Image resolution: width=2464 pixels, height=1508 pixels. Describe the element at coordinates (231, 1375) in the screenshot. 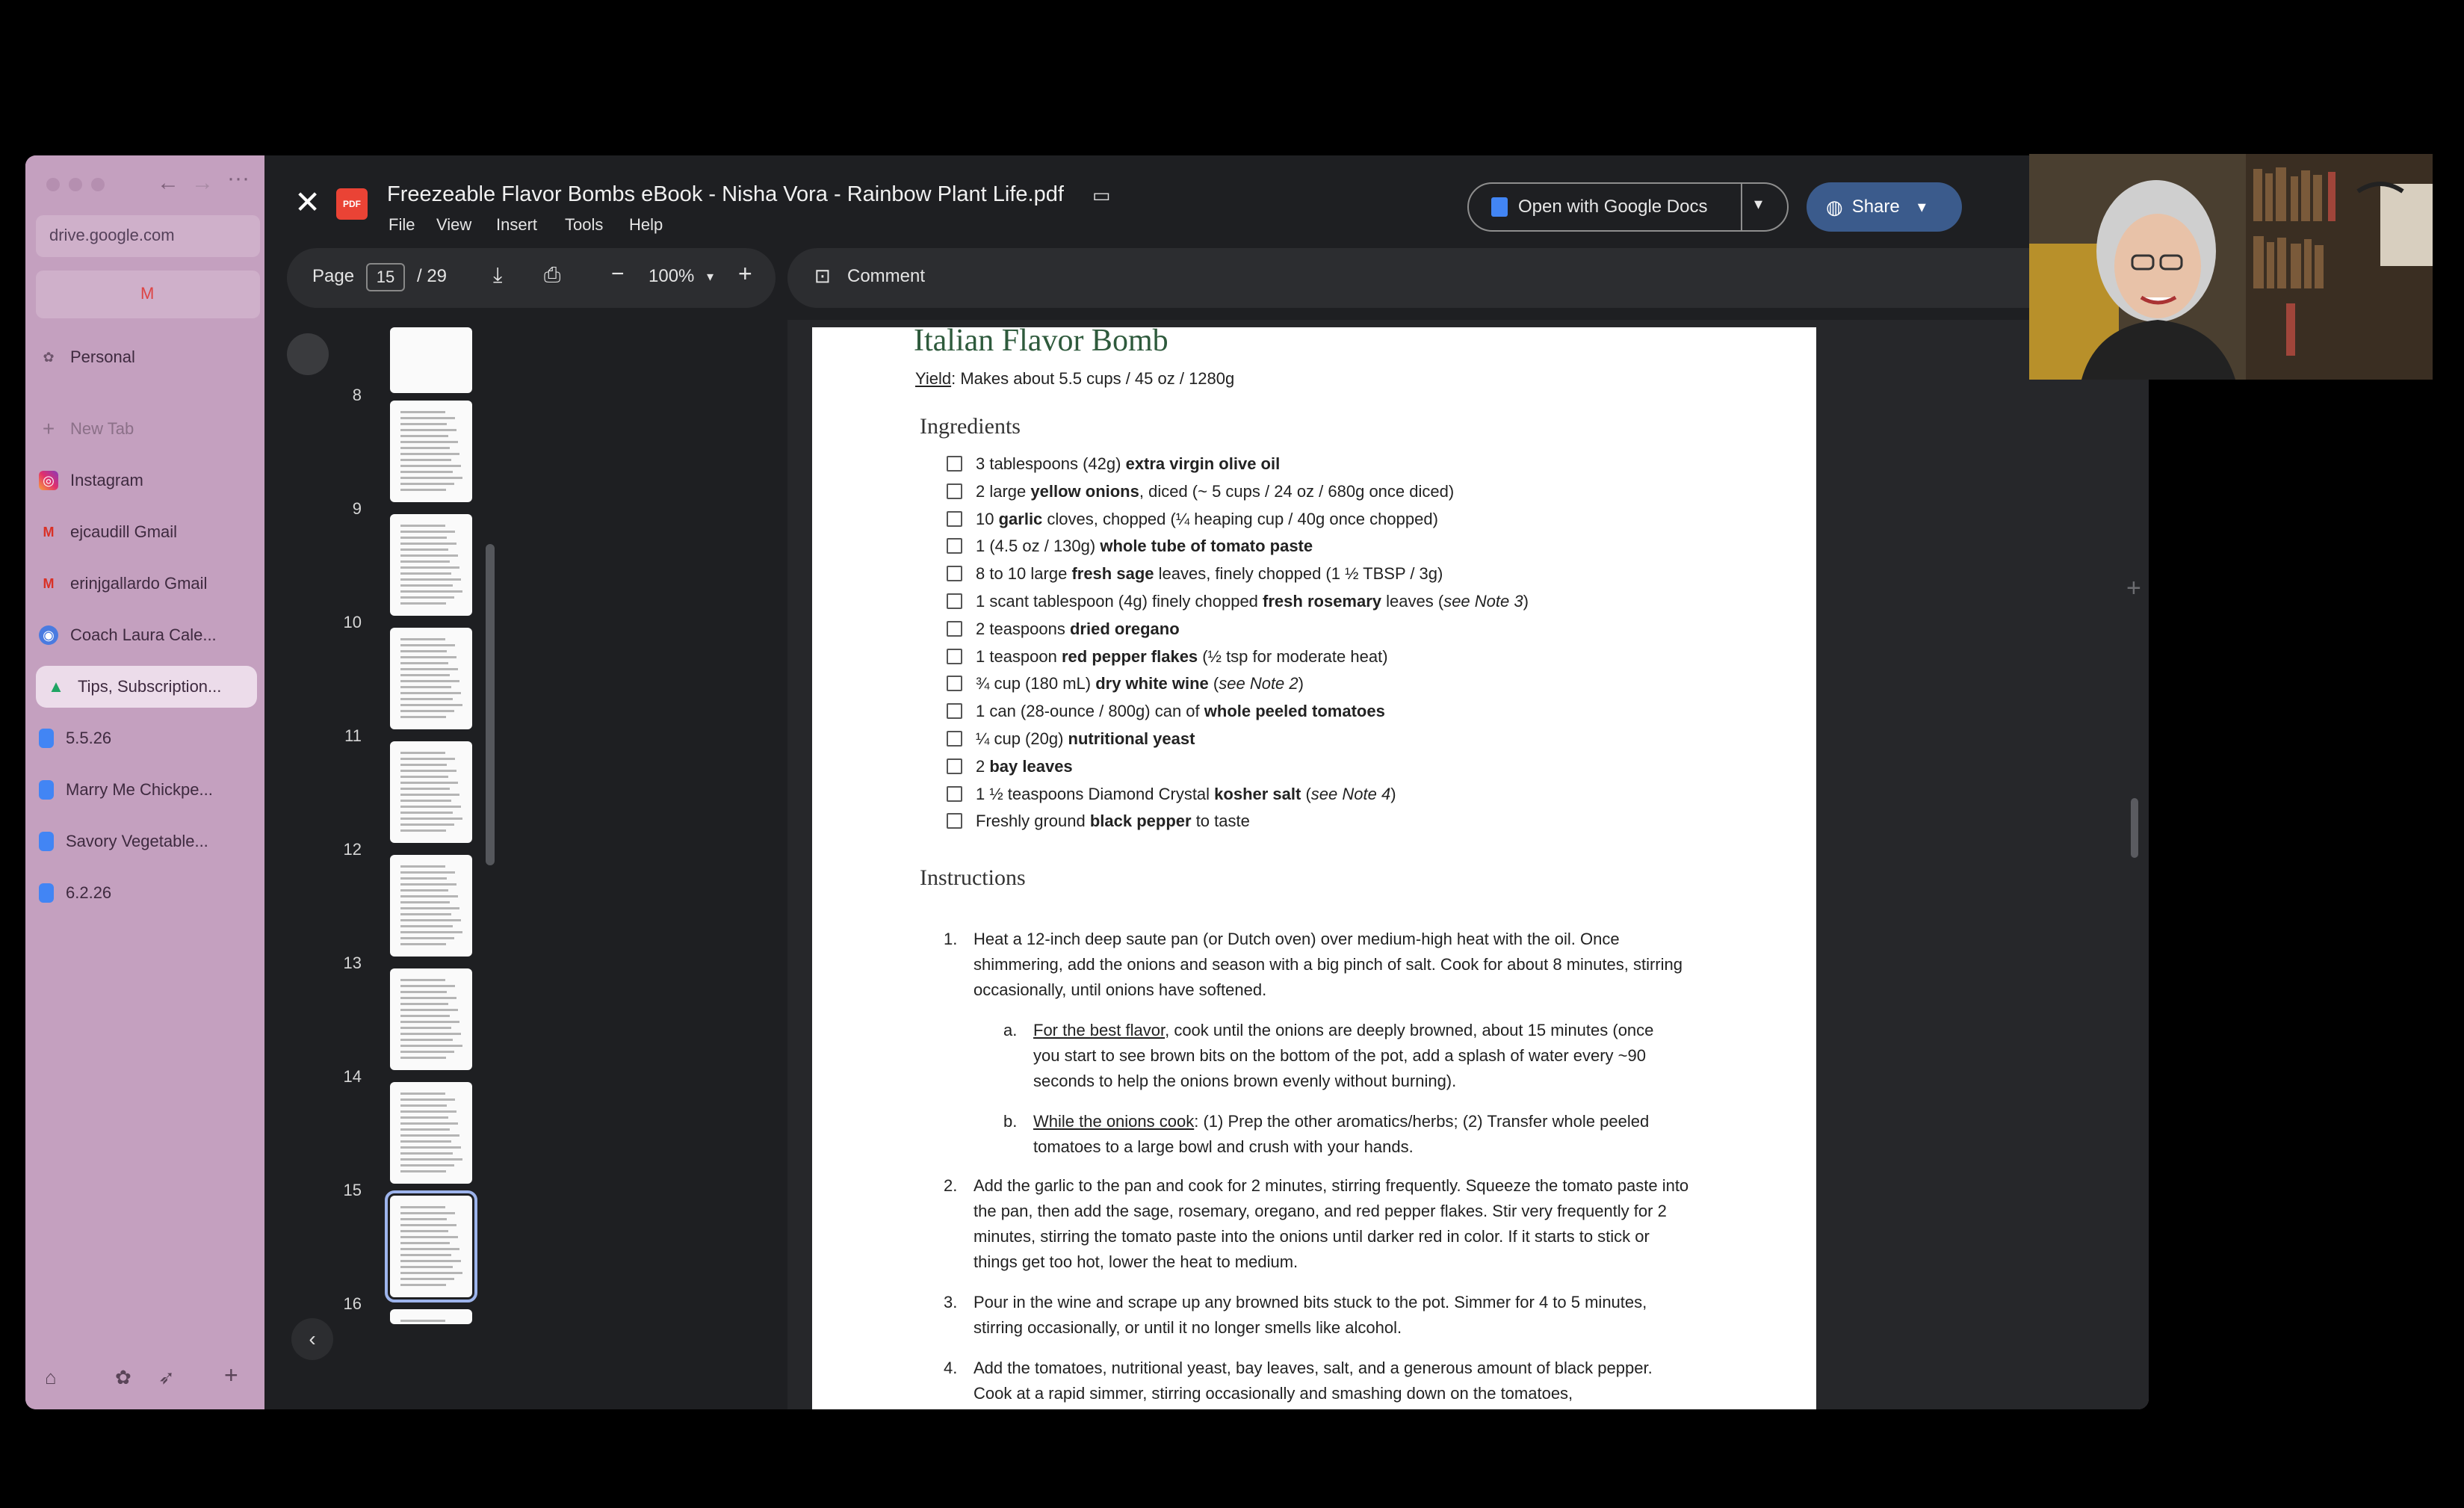

I see `new-space-plus-icon: +` at that location.